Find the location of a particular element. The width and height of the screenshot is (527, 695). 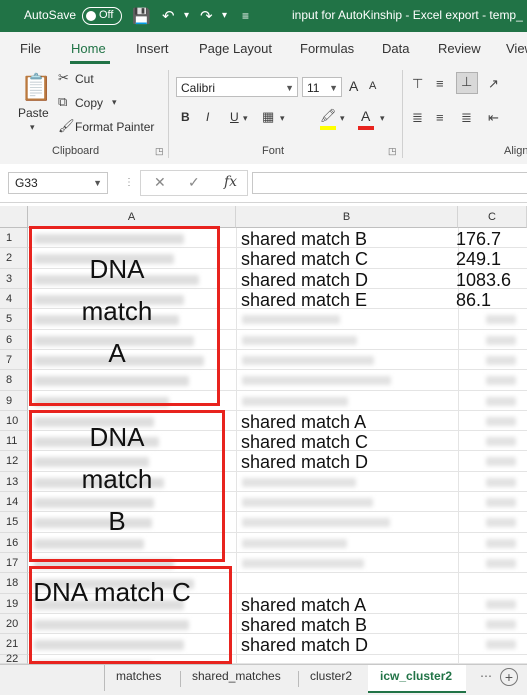

column-header-c: C is located at coordinates (492, 217).